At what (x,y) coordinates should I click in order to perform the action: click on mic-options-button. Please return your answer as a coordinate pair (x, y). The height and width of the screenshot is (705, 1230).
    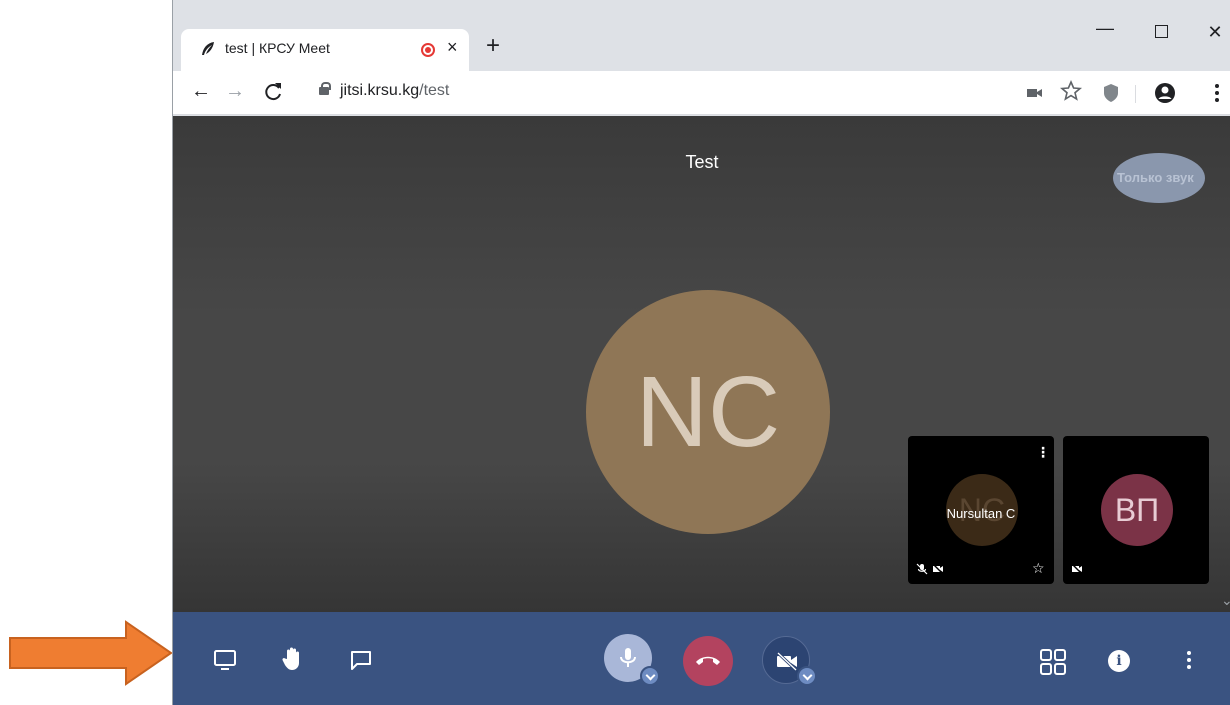
    Looking at the image, I should click on (650, 676).